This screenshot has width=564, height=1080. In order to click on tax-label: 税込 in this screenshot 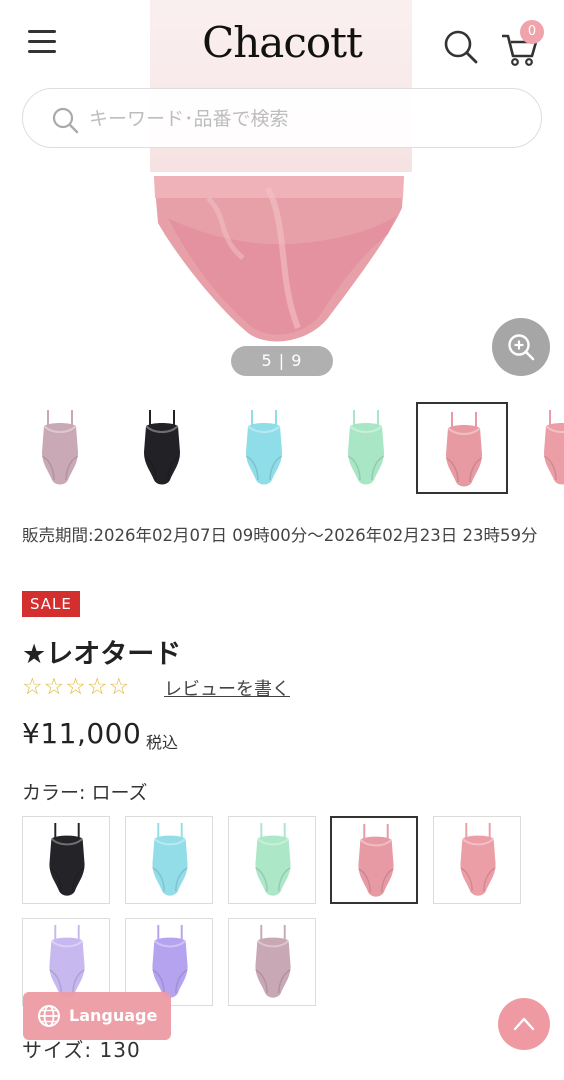, I will do `click(162, 742)`.